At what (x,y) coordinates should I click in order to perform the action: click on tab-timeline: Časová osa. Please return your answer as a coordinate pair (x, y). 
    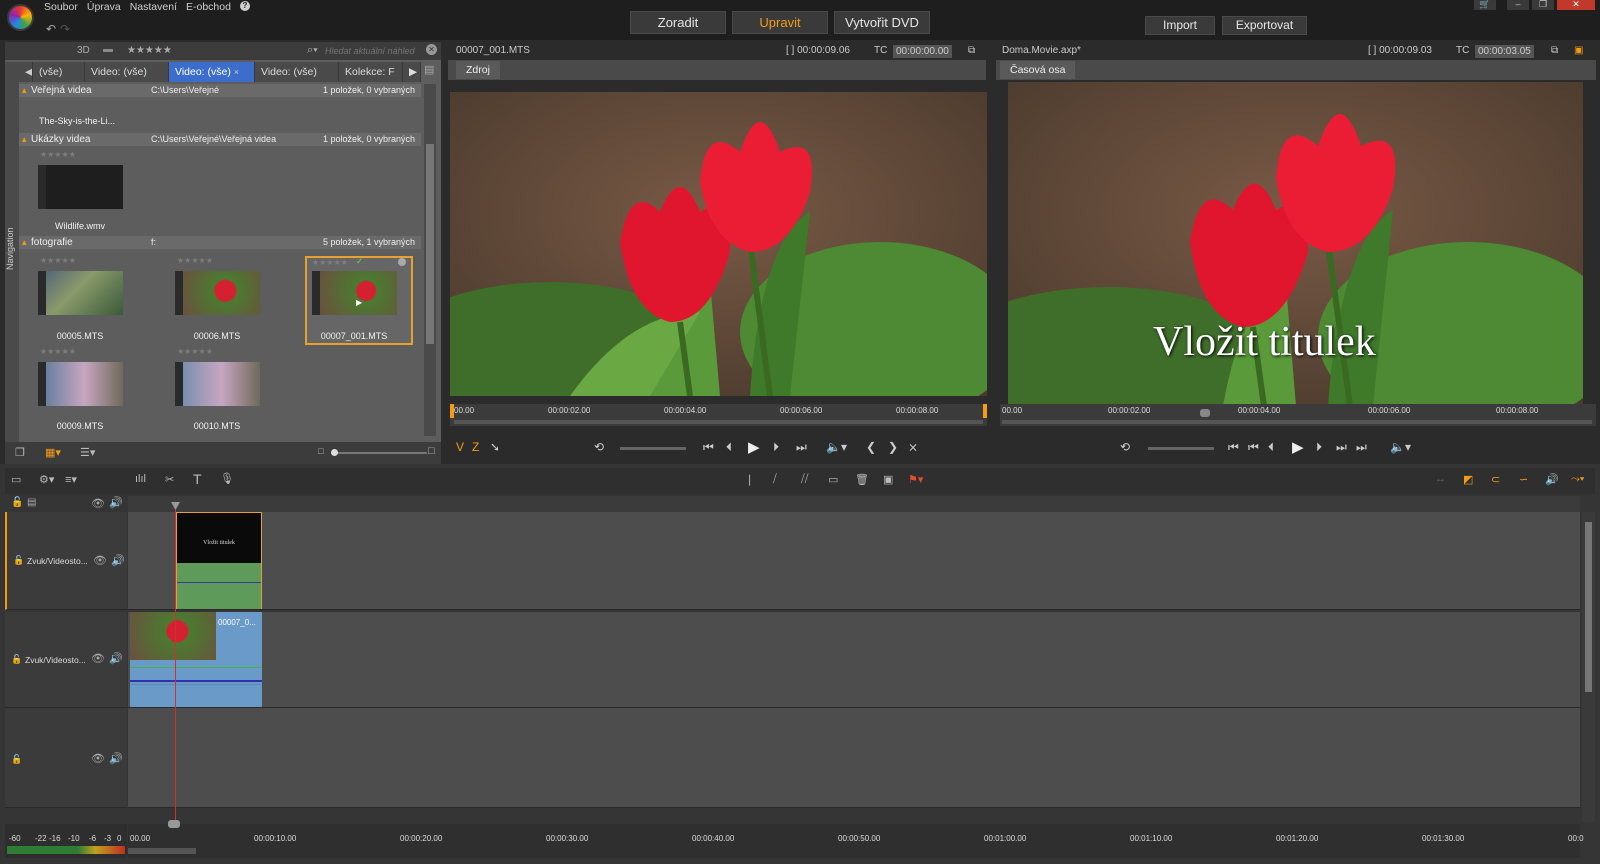
    Looking at the image, I should click on (1038, 70).